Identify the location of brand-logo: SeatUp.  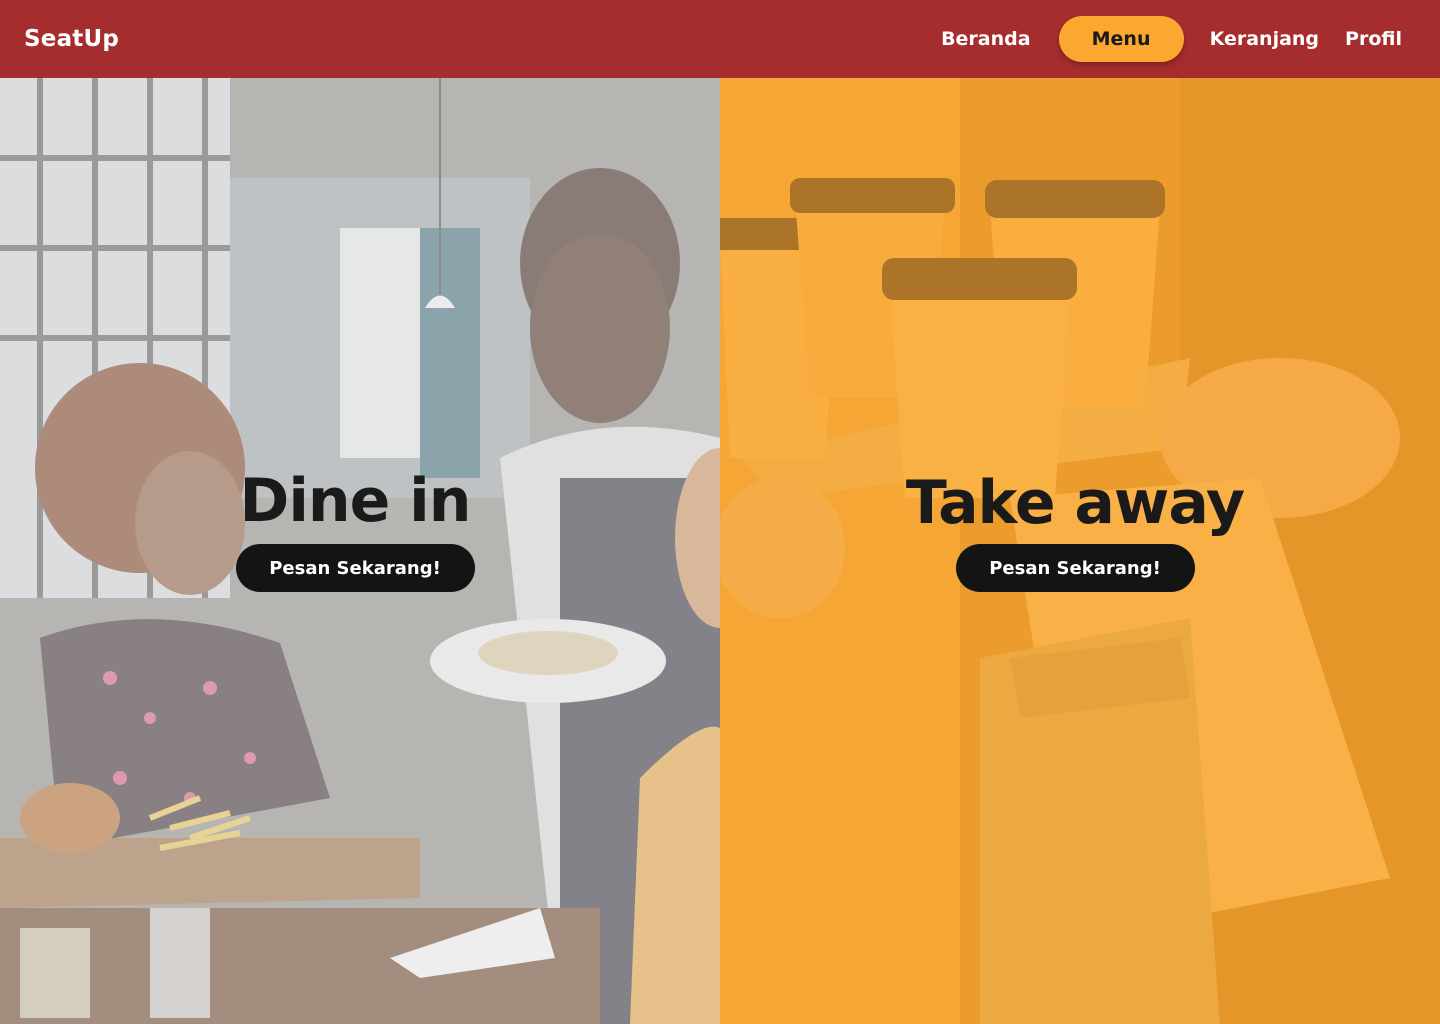
(71, 39).